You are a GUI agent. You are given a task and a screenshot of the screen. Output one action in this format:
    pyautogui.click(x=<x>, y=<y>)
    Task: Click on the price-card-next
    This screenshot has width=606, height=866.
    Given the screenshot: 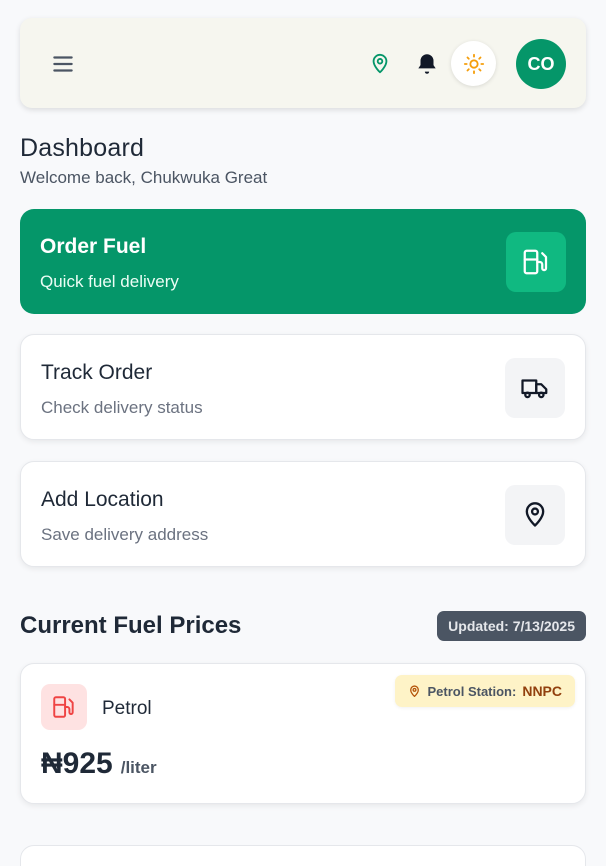 What is the action you would take?
    pyautogui.click(x=303, y=855)
    